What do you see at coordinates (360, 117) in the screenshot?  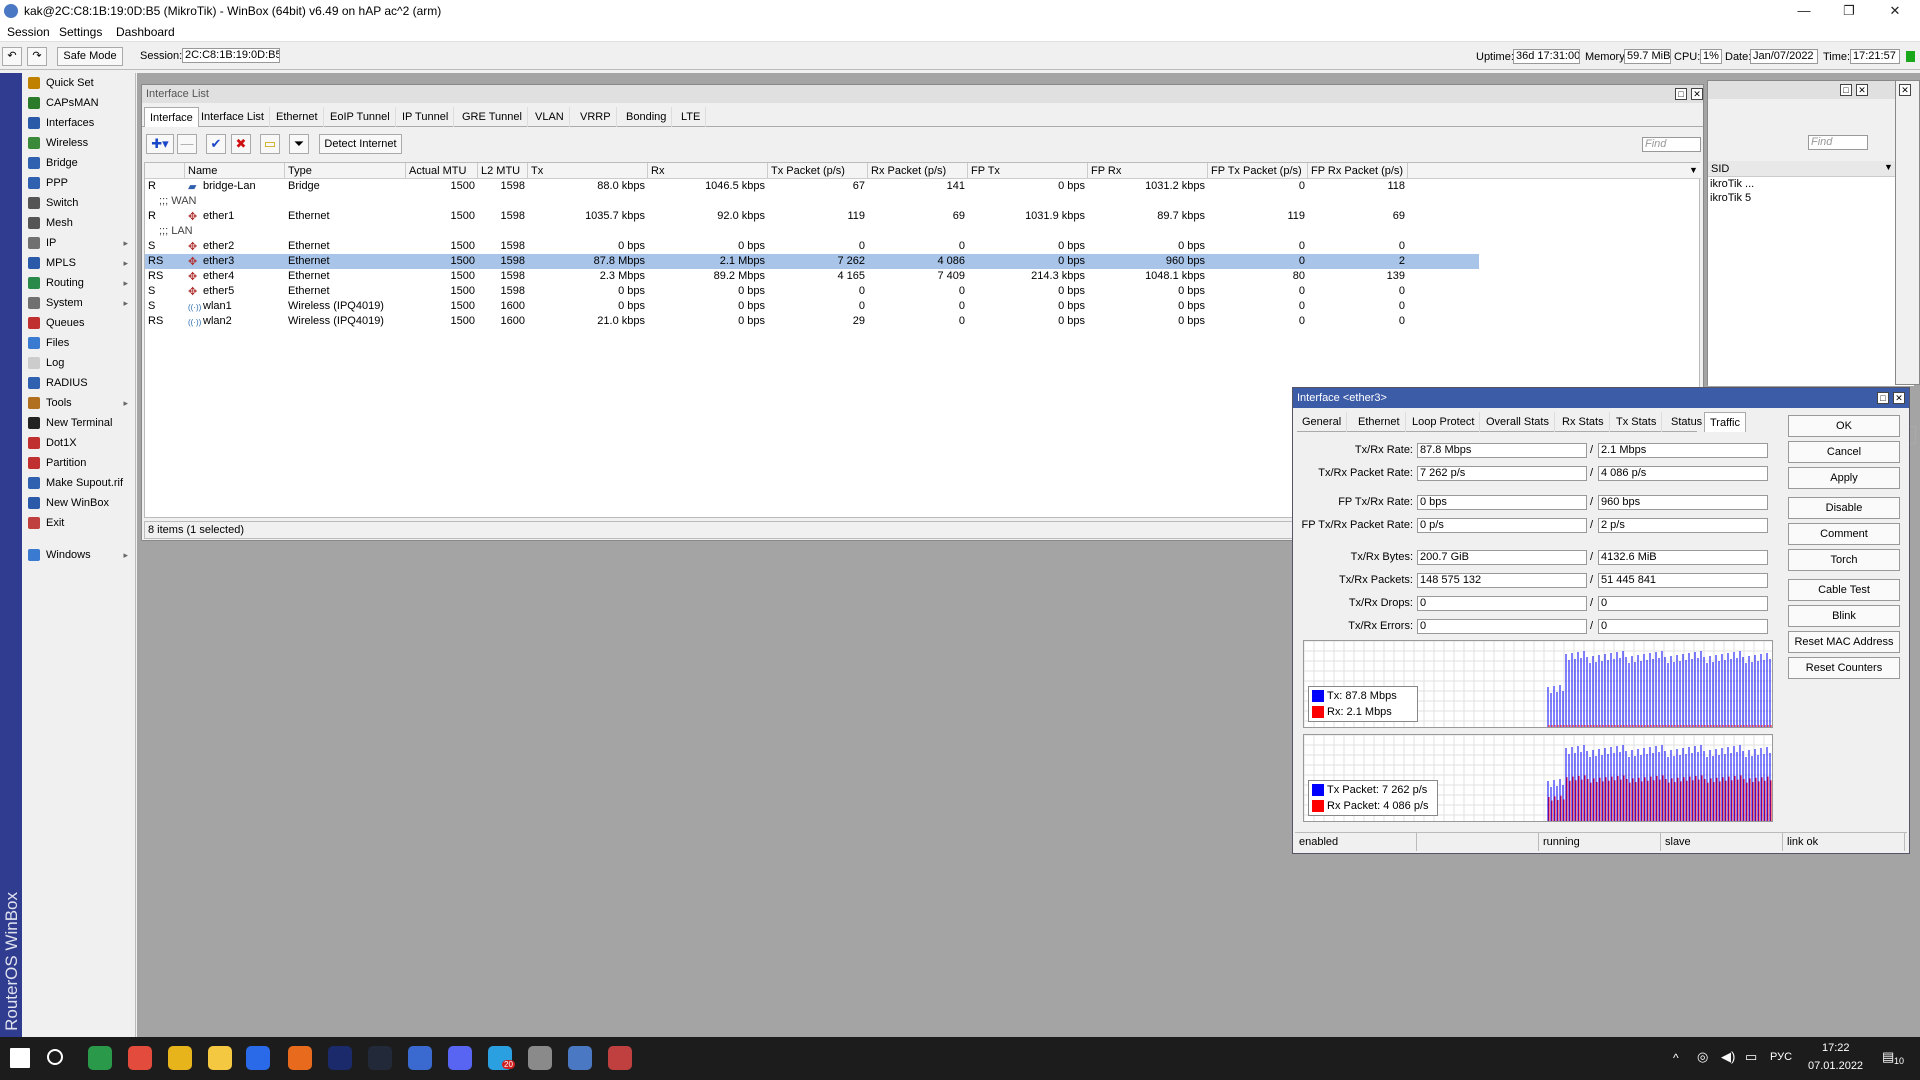 I see `tab-eoip-tunnel: EoIP Tunnel` at bounding box center [360, 117].